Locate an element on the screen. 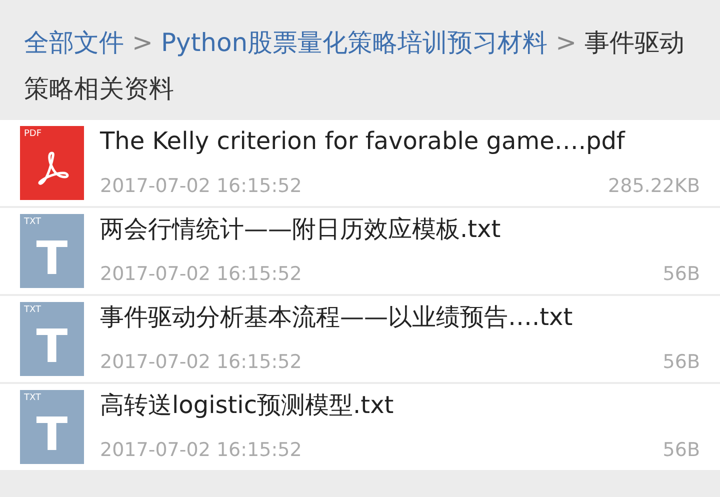  file-name: The Kelly criterion for favorable game….pdf is located at coordinates (363, 141).